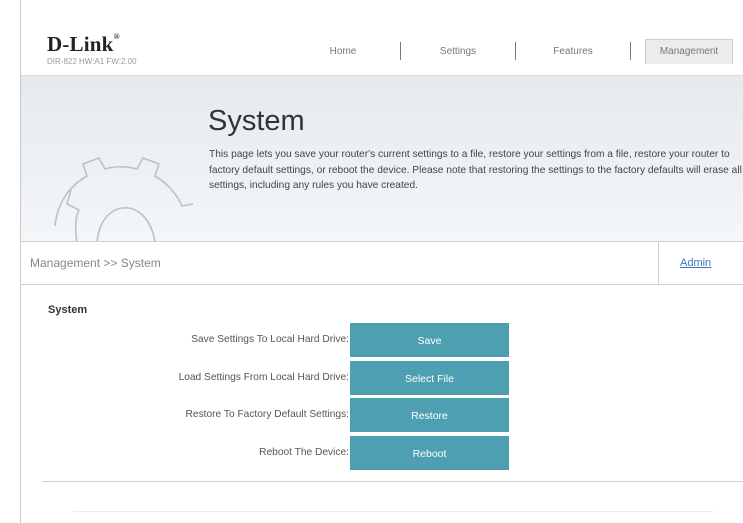 This screenshot has width=743, height=523. Describe the element at coordinates (695, 263) in the screenshot. I see `admin-link: Admin` at that location.